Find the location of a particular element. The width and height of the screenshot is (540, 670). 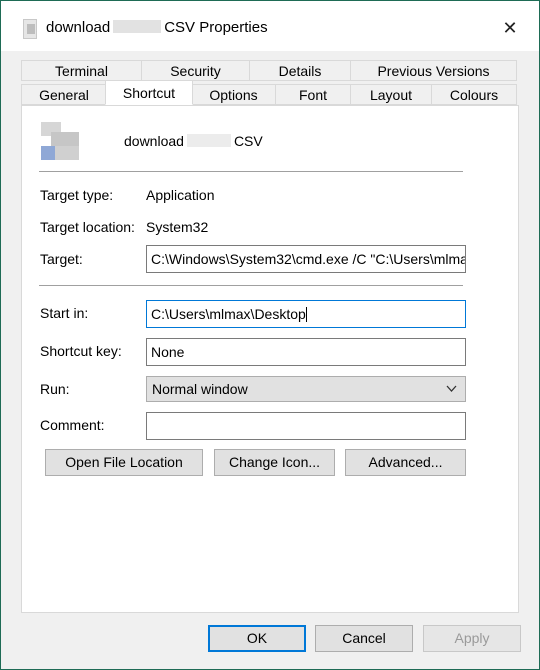

run-select: Normal window is located at coordinates (306, 389).